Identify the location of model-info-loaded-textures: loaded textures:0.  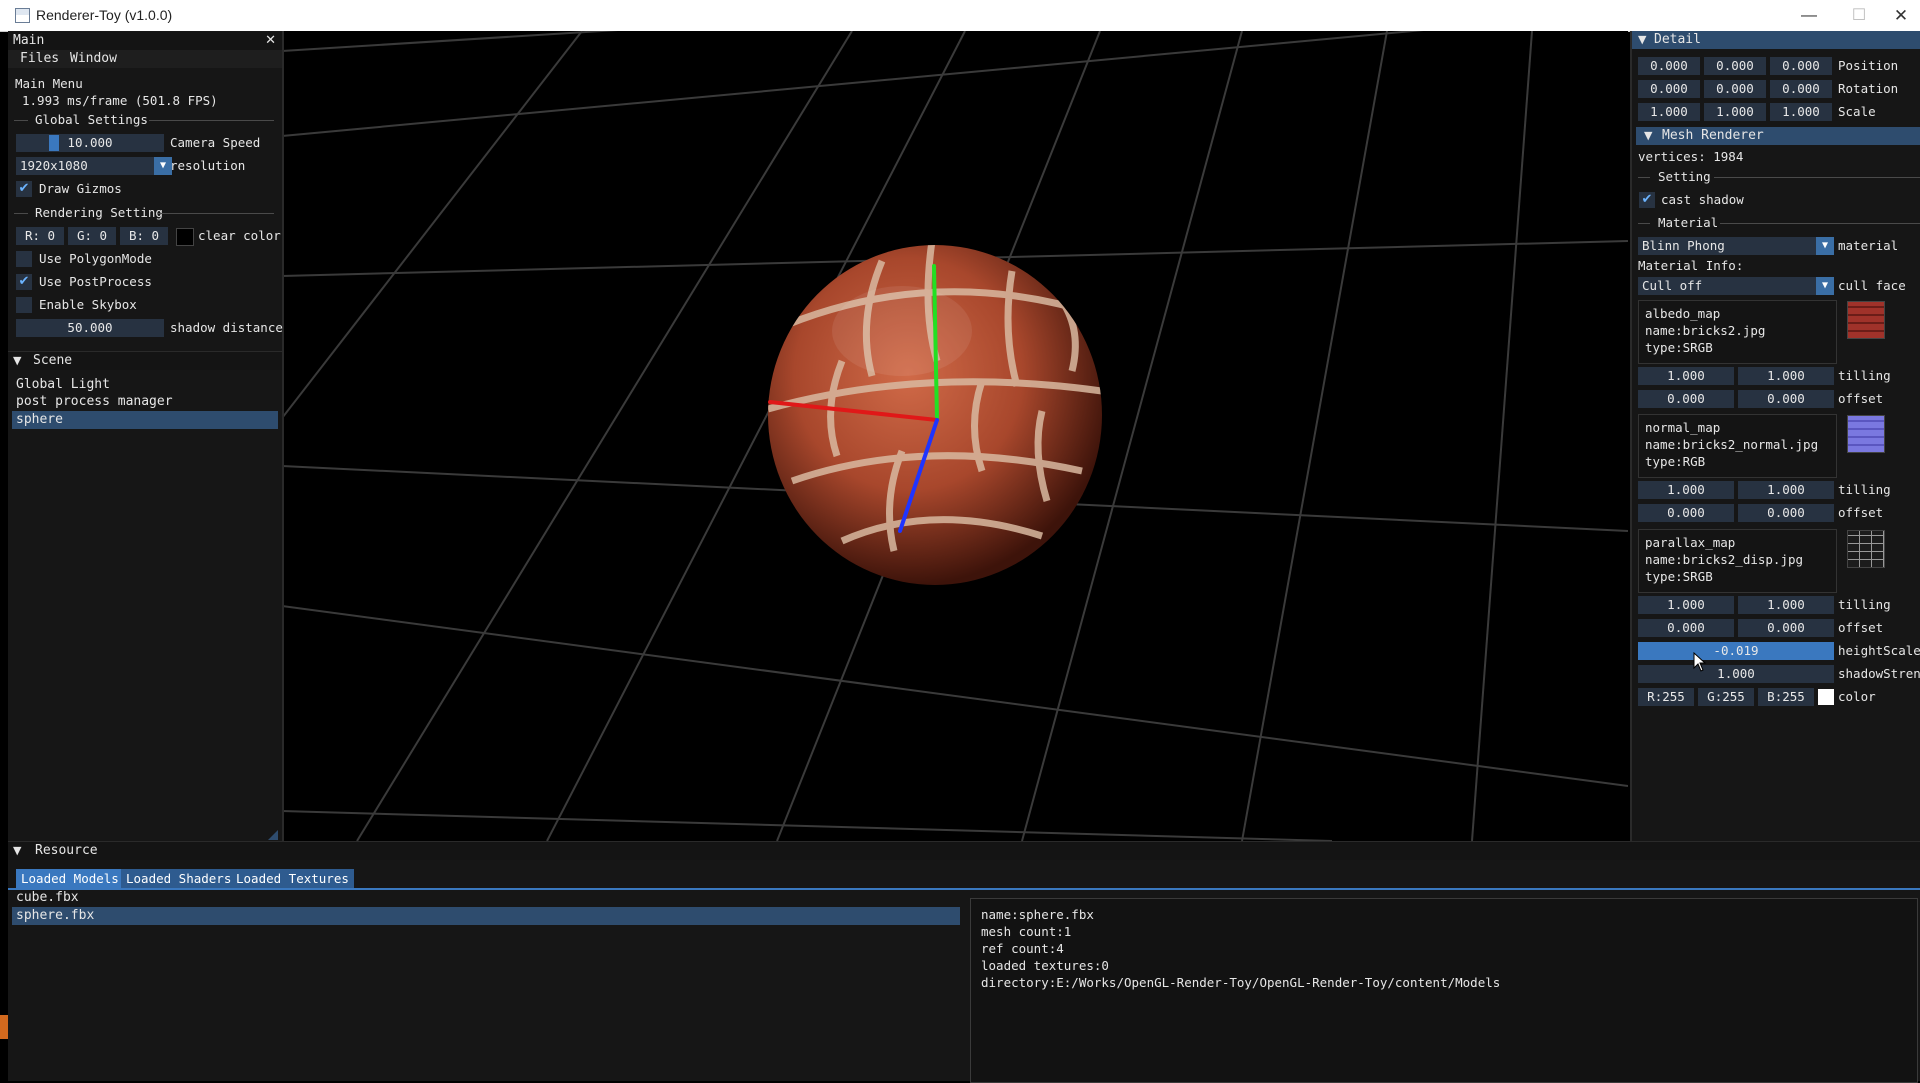
(1045, 965).